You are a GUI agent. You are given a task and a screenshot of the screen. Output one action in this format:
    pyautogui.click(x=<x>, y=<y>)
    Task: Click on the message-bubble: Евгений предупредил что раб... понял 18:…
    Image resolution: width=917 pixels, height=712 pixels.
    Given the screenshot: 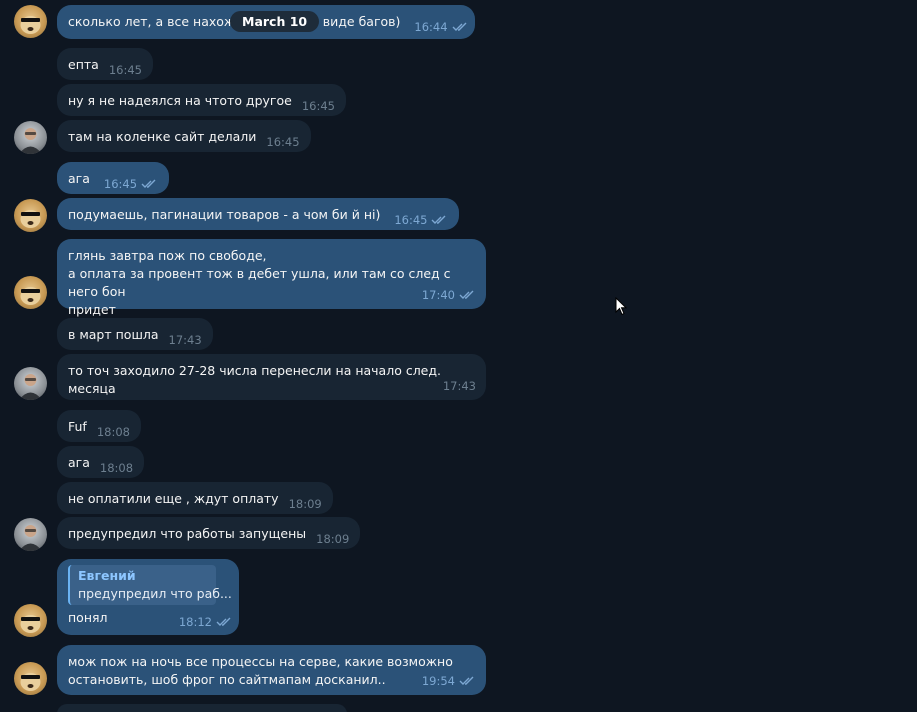 What is the action you would take?
    pyautogui.click(x=148, y=597)
    